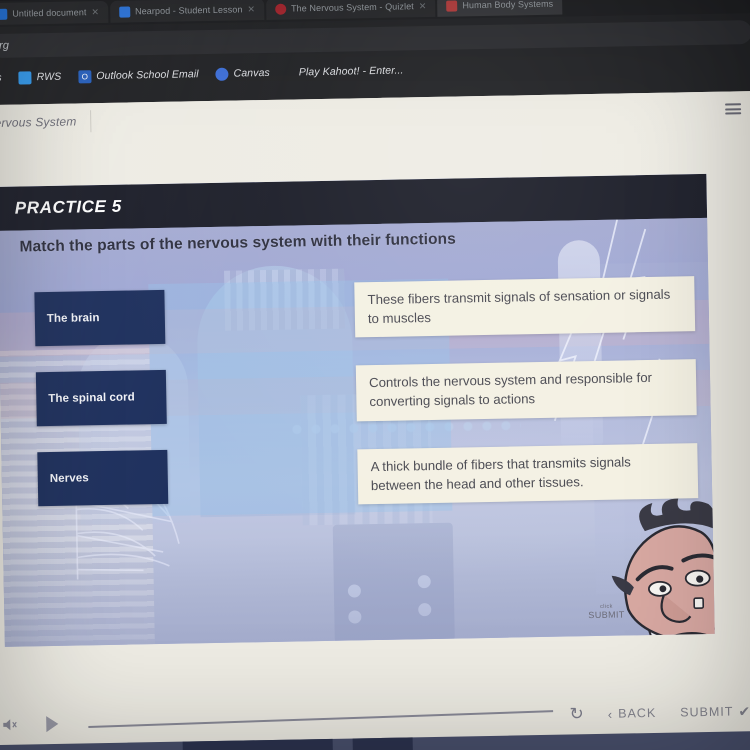 The height and width of the screenshot is (750, 750). Describe the element at coordinates (637, 713) in the screenshot. I see `back-button-label: BACK` at that location.